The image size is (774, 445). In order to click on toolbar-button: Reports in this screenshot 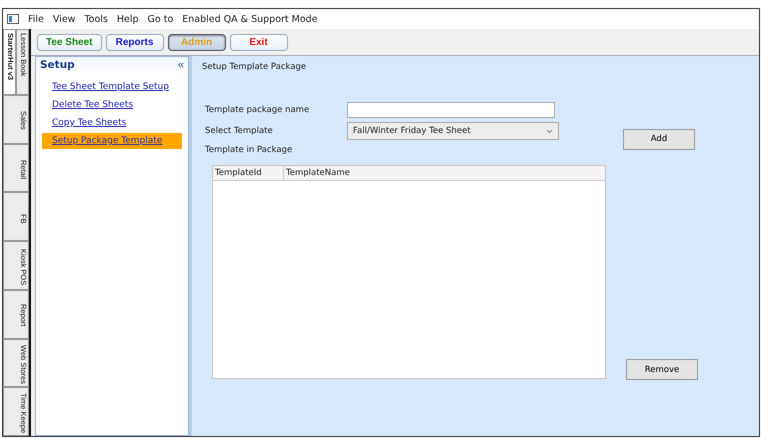, I will do `click(135, 42)`.